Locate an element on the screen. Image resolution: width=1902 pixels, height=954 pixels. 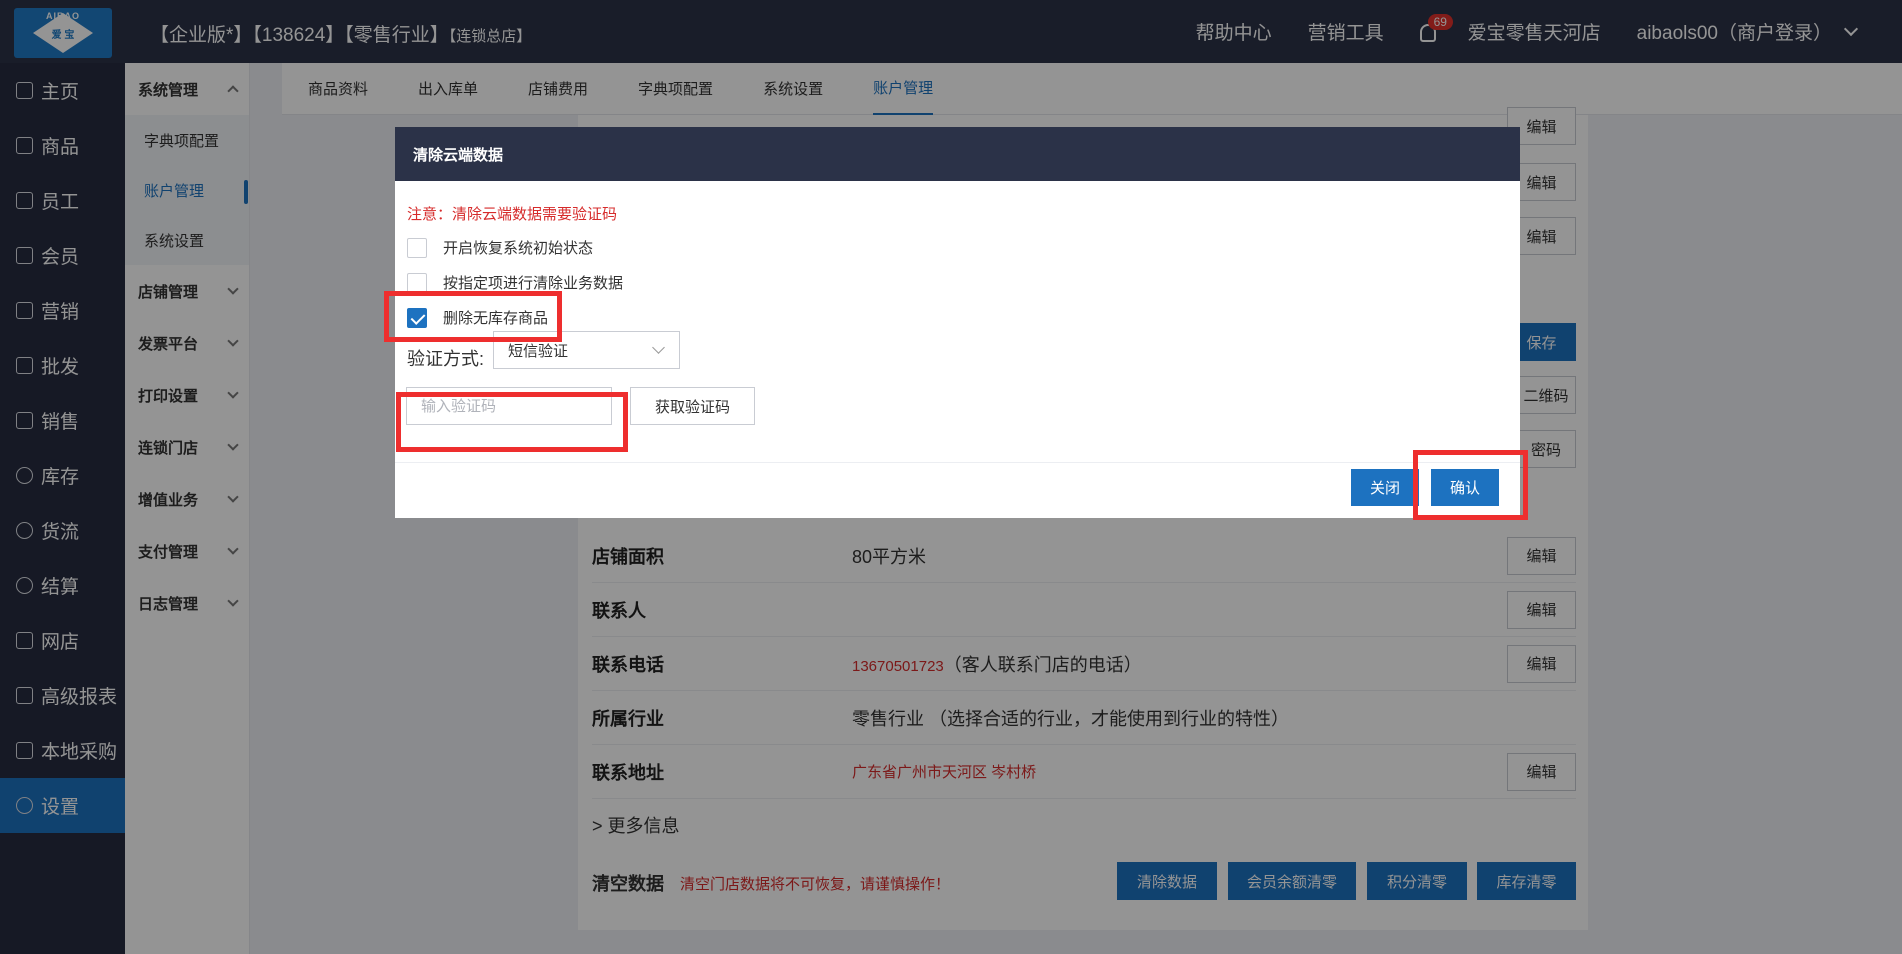
option-label: 按指定项进行清除业务数据 is located at coordinates (533, 283).